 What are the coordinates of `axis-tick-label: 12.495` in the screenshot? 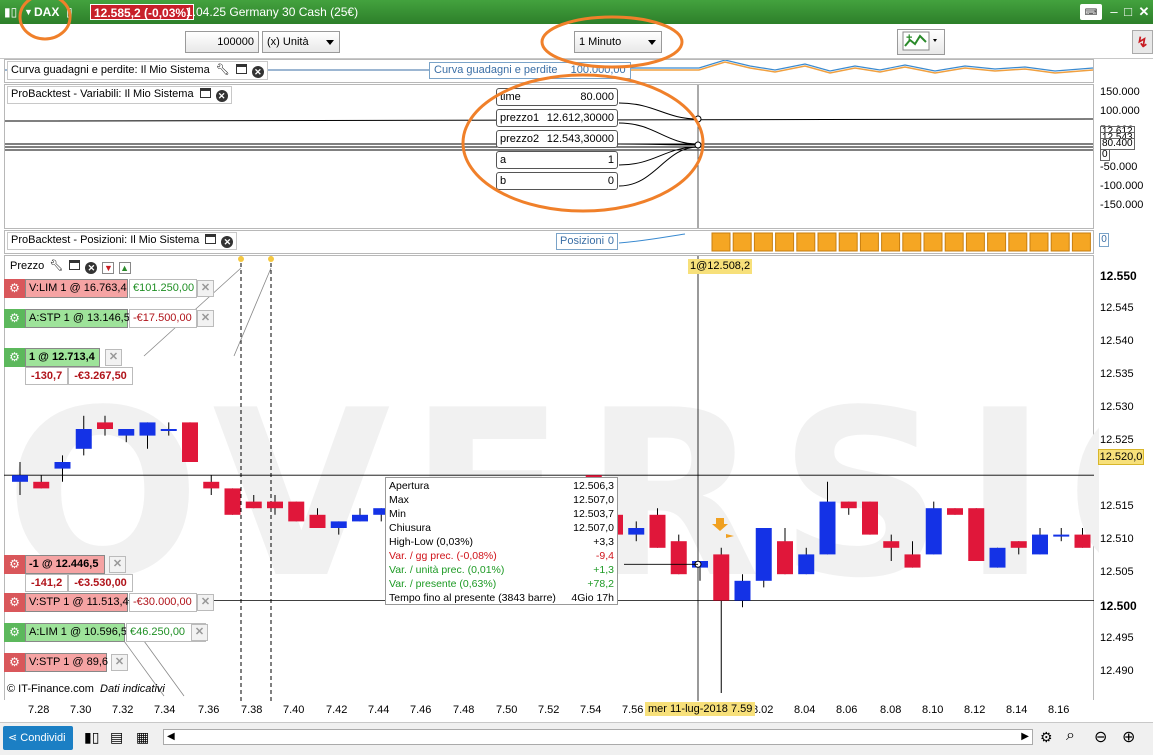 It's located at (1117, 638).